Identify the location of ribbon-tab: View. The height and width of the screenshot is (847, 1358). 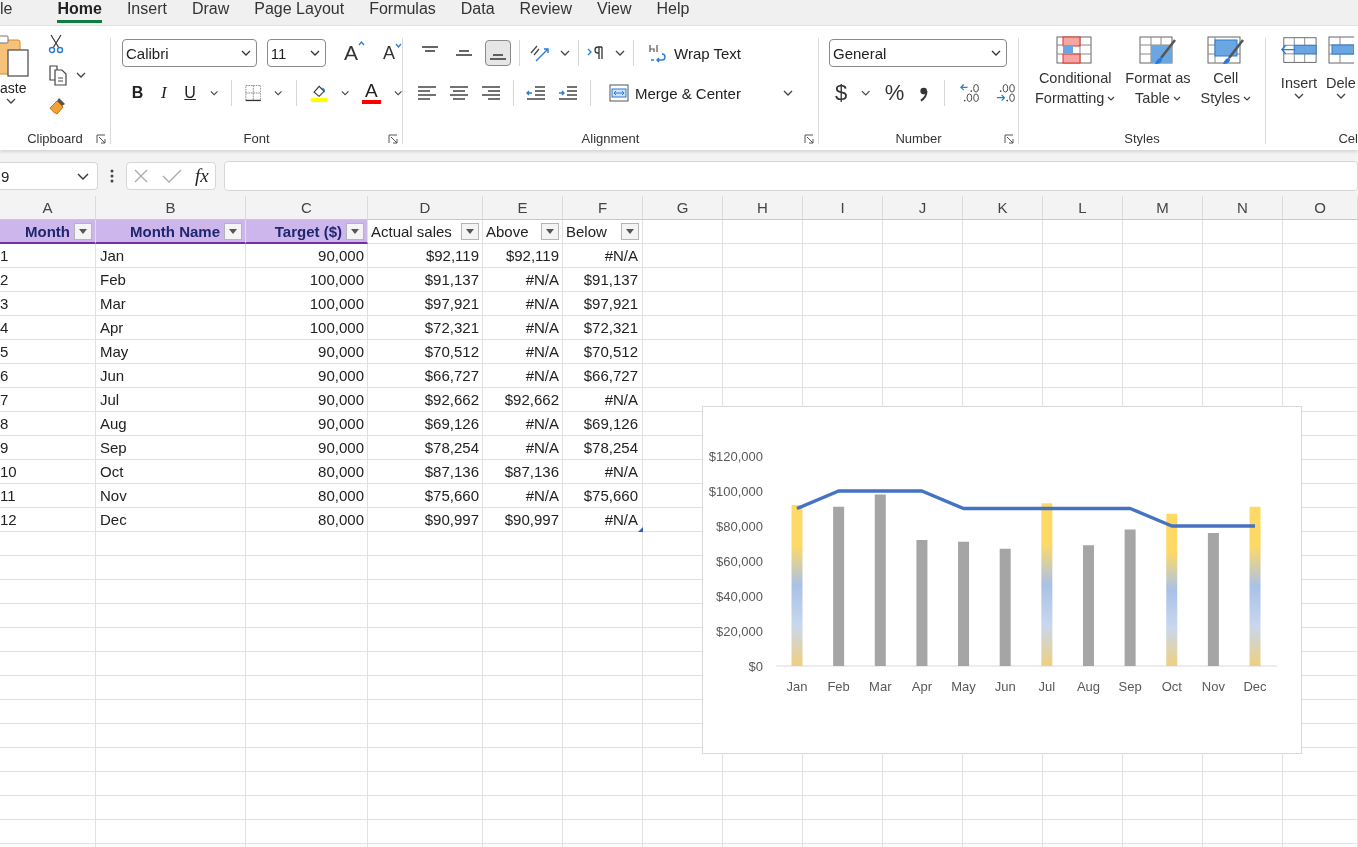
(614, 11).